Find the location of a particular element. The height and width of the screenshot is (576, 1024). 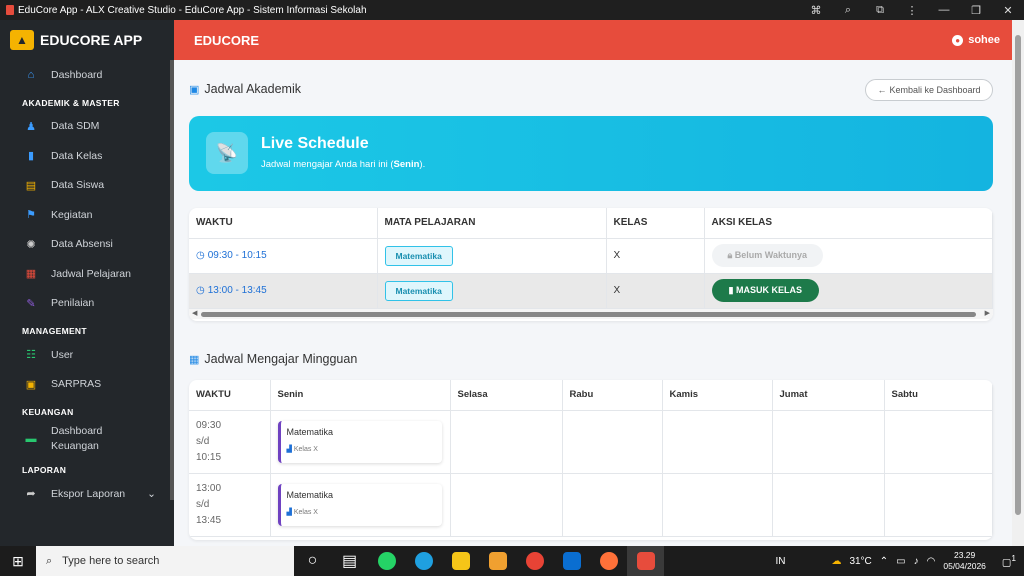

active-app-icon is located at coordinates (645, 561).